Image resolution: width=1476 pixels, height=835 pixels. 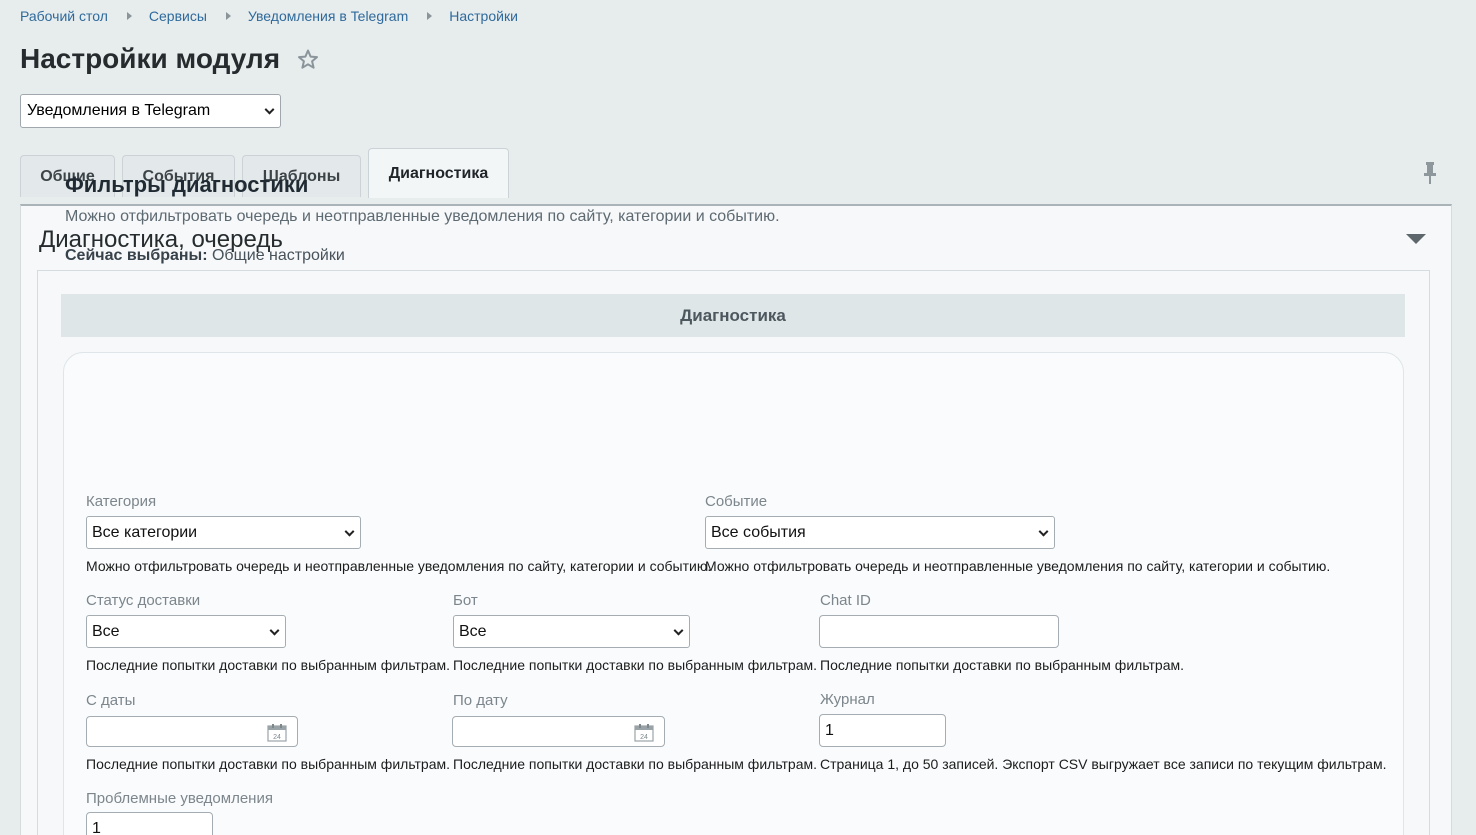 What do you see at coordinates (480, 700) in the screenshot?
I see `date-to-label: По дату` at bounding box center [480, 700].